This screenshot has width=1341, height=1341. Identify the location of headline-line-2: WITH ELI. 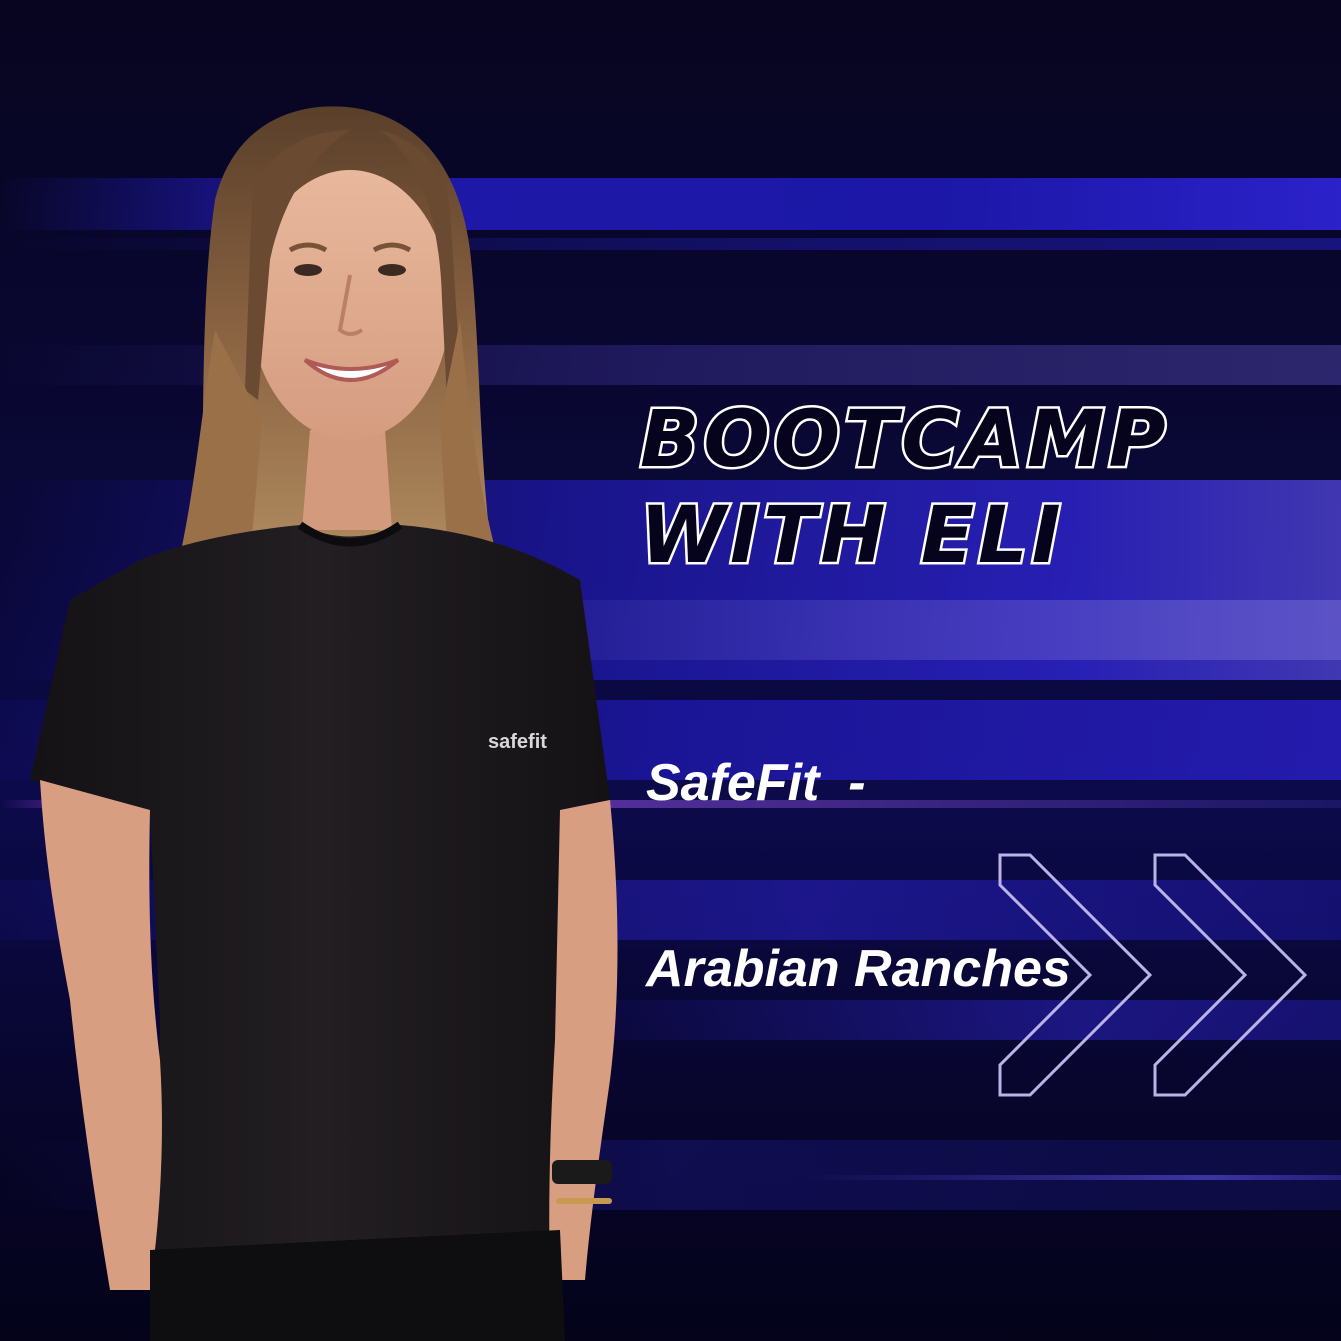
(851, 536).